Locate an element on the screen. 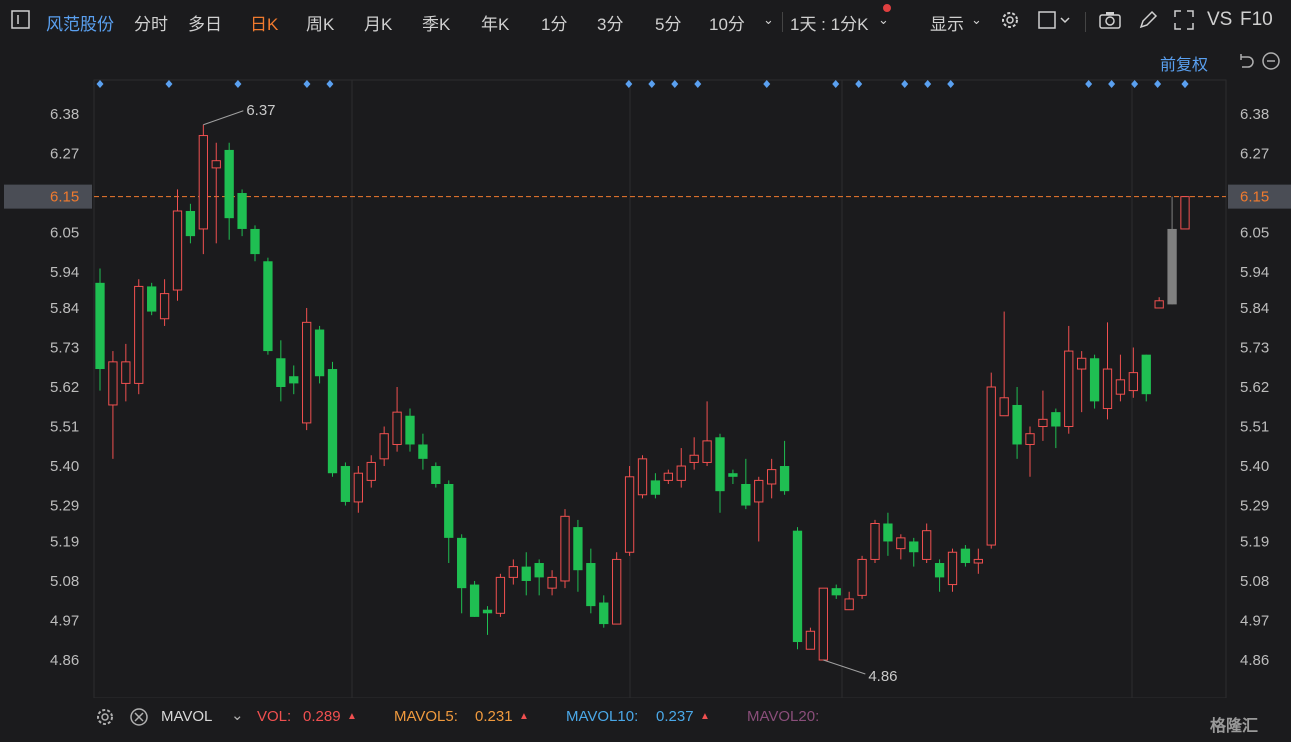 The height and width of the screenshot is (742, 1291). tab-daily-k: 日K is located at coordinates (264, 22).